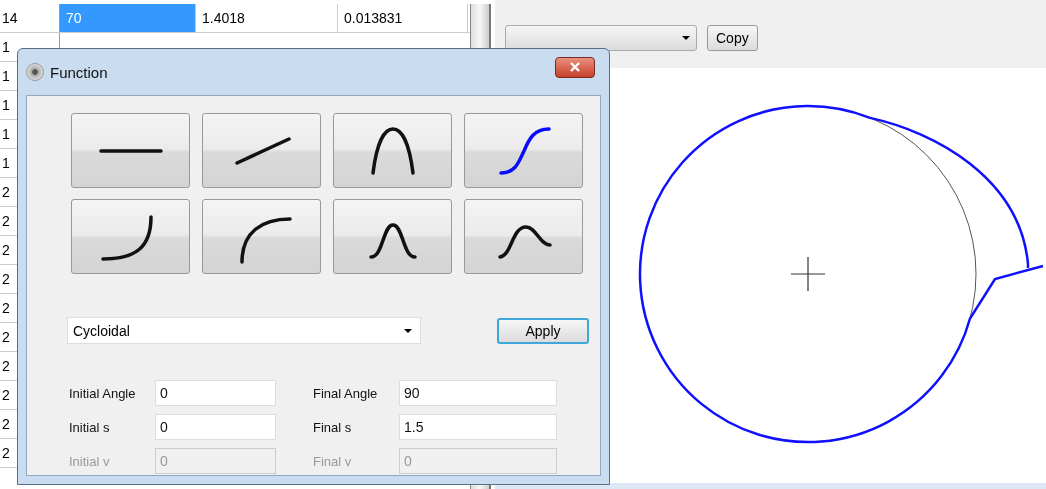 This screenshot has height=489, width=1046. Describe the element at coordinates (346, 393) in the screenshot. I see `field-label: Final Angle` at that location.